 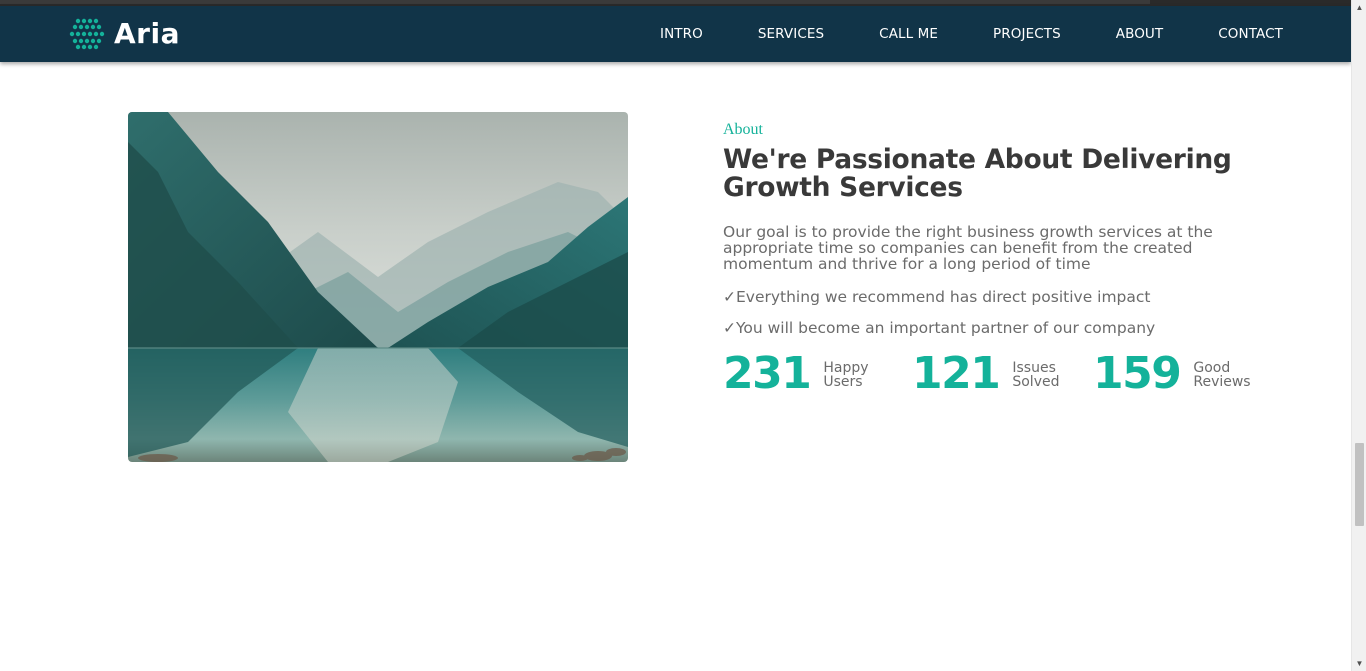 What do you see at coordinates (87, 34) in the screenshot?
I see `dot-grid-logo-icon` at bounding box center [87, 34].